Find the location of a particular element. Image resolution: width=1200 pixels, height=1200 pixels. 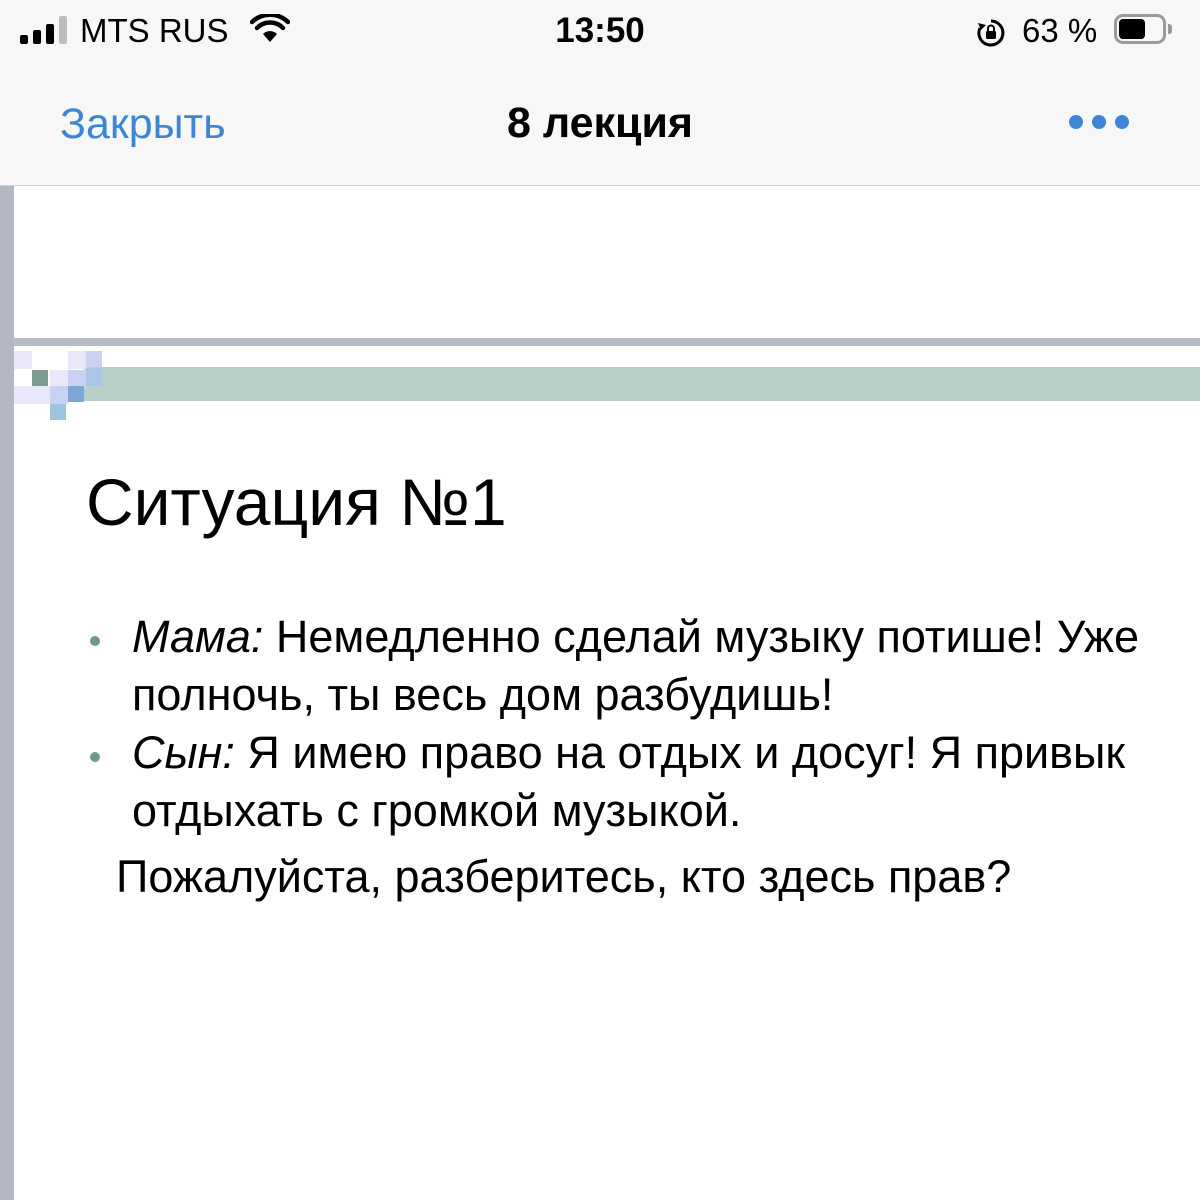

slide-header-band is located at coordinates (642, 384).